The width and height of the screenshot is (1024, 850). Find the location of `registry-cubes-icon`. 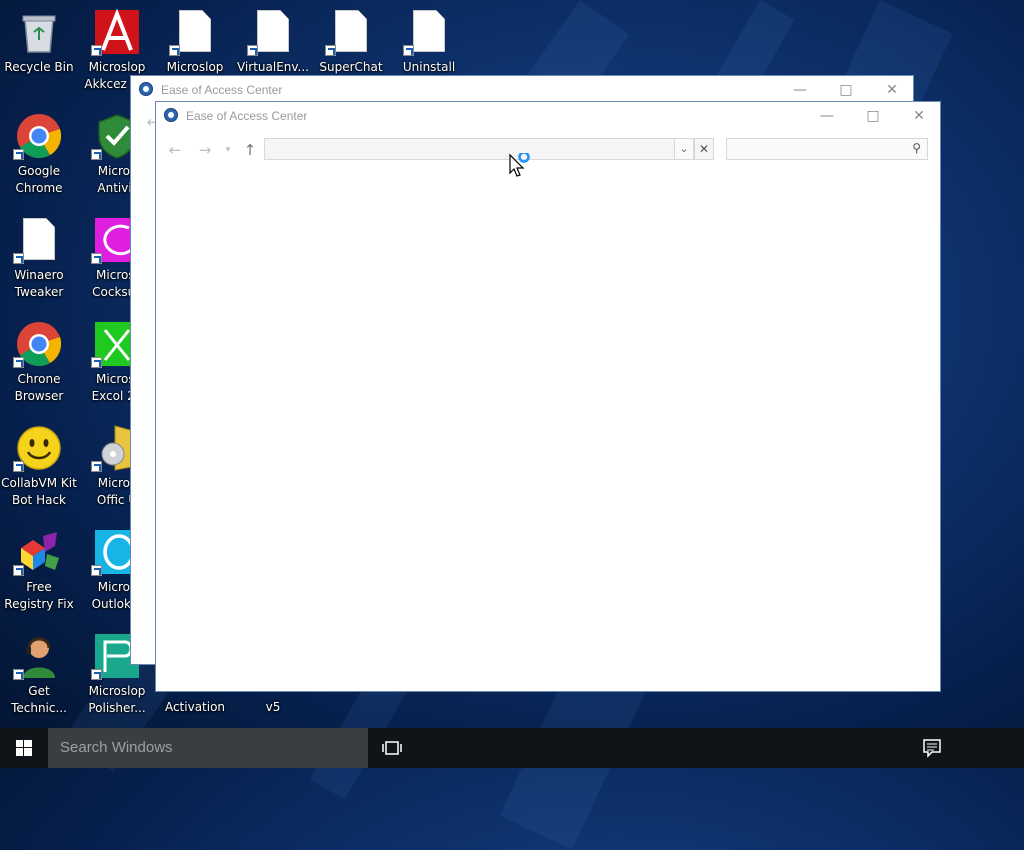

registry-cubes-icon is located at coordinates (38, 552).